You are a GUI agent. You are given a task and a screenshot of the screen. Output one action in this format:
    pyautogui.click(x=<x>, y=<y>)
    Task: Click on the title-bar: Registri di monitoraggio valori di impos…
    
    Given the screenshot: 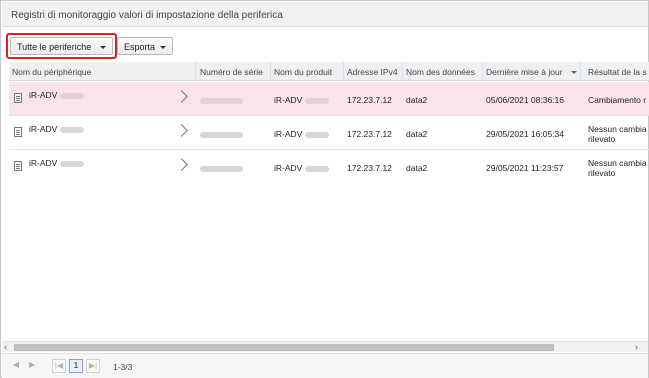 What is the action you would take?
    pyautogui.click(x=325, y=14)
    